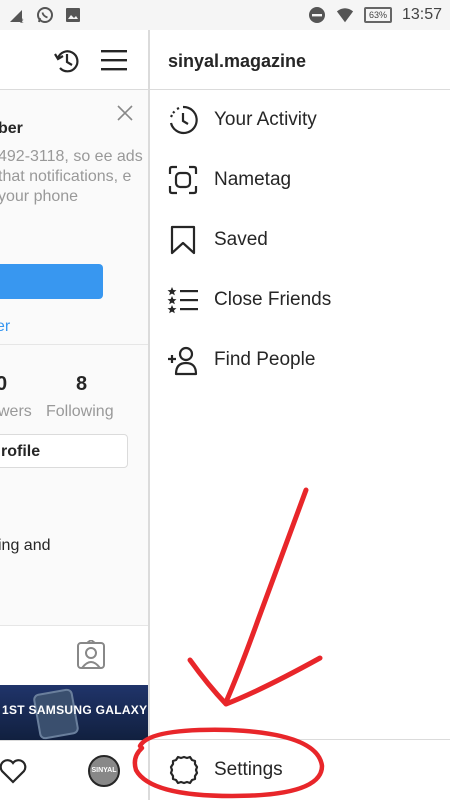  I want to click on post-thumbnail-text: 1ST SAMSUNG GALAXY, so click(75, 710).